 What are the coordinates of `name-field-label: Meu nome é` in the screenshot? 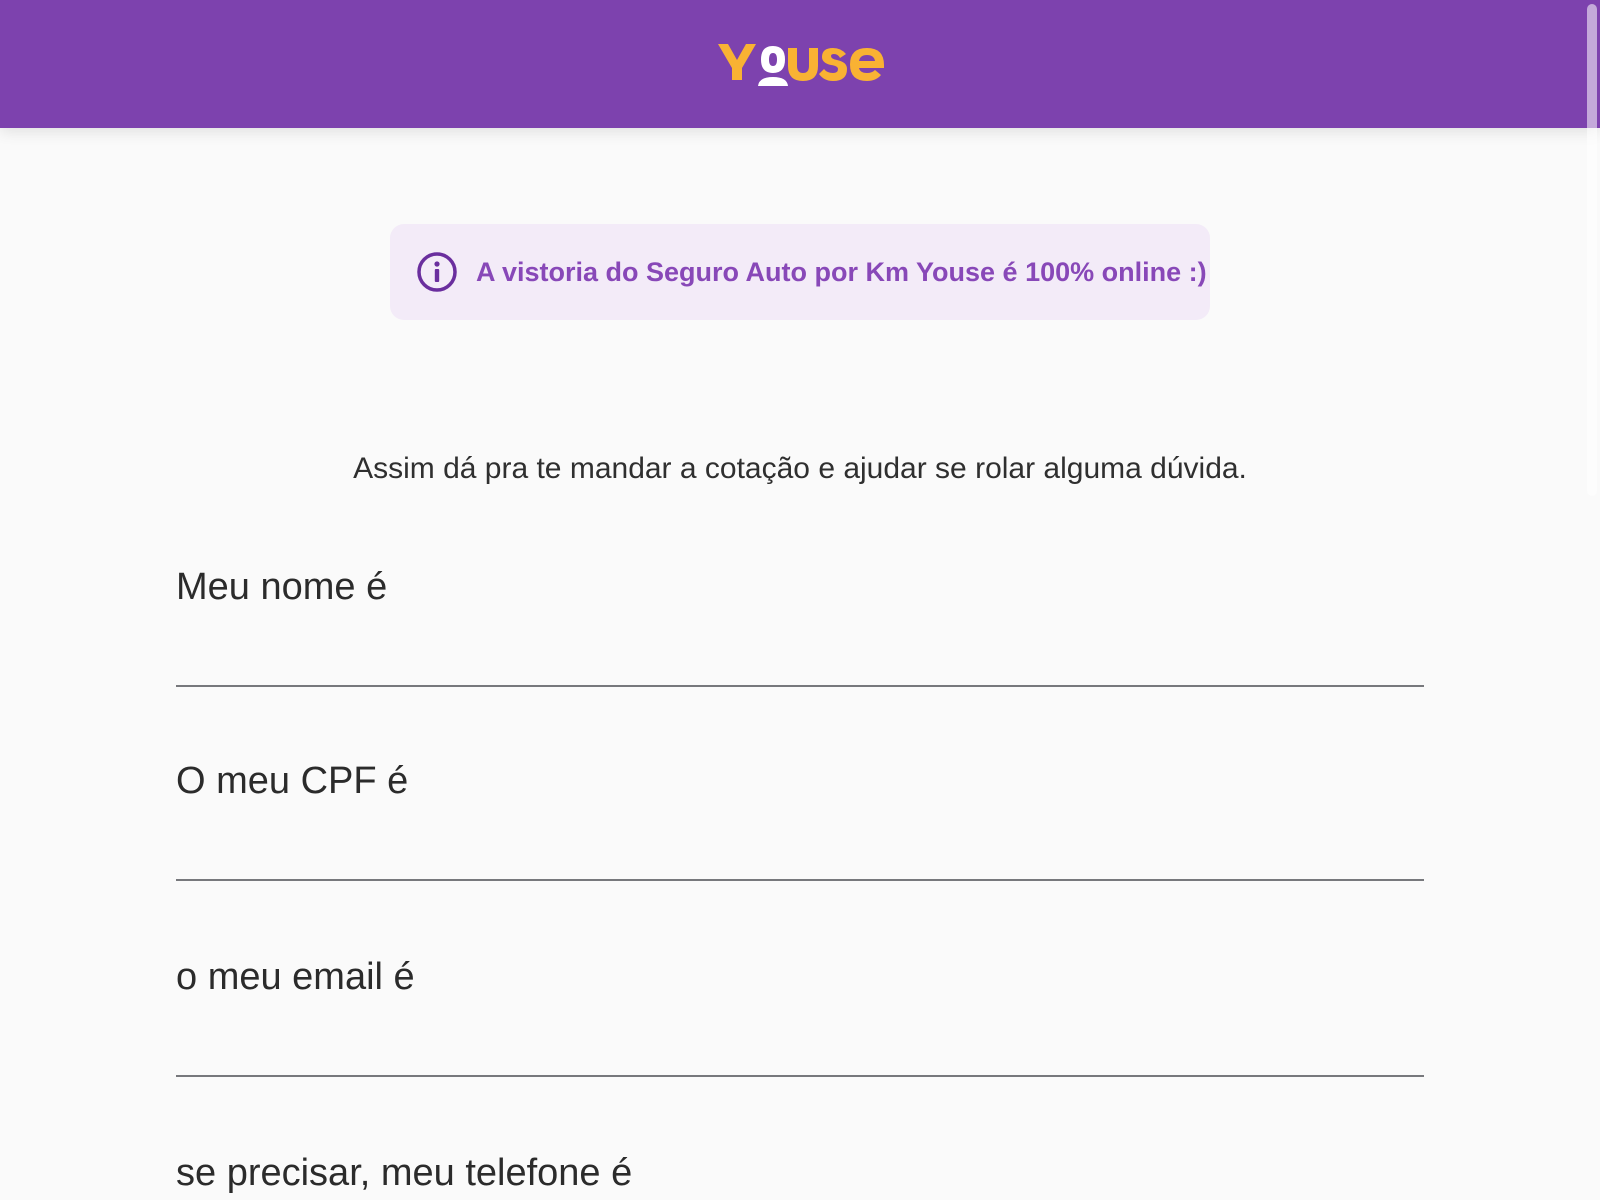 It's located at (282, 587).